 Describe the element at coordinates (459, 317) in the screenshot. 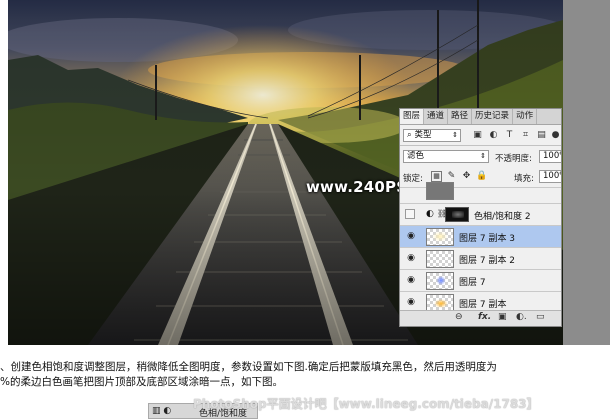

I see `link-icon: ⊖` at that location.